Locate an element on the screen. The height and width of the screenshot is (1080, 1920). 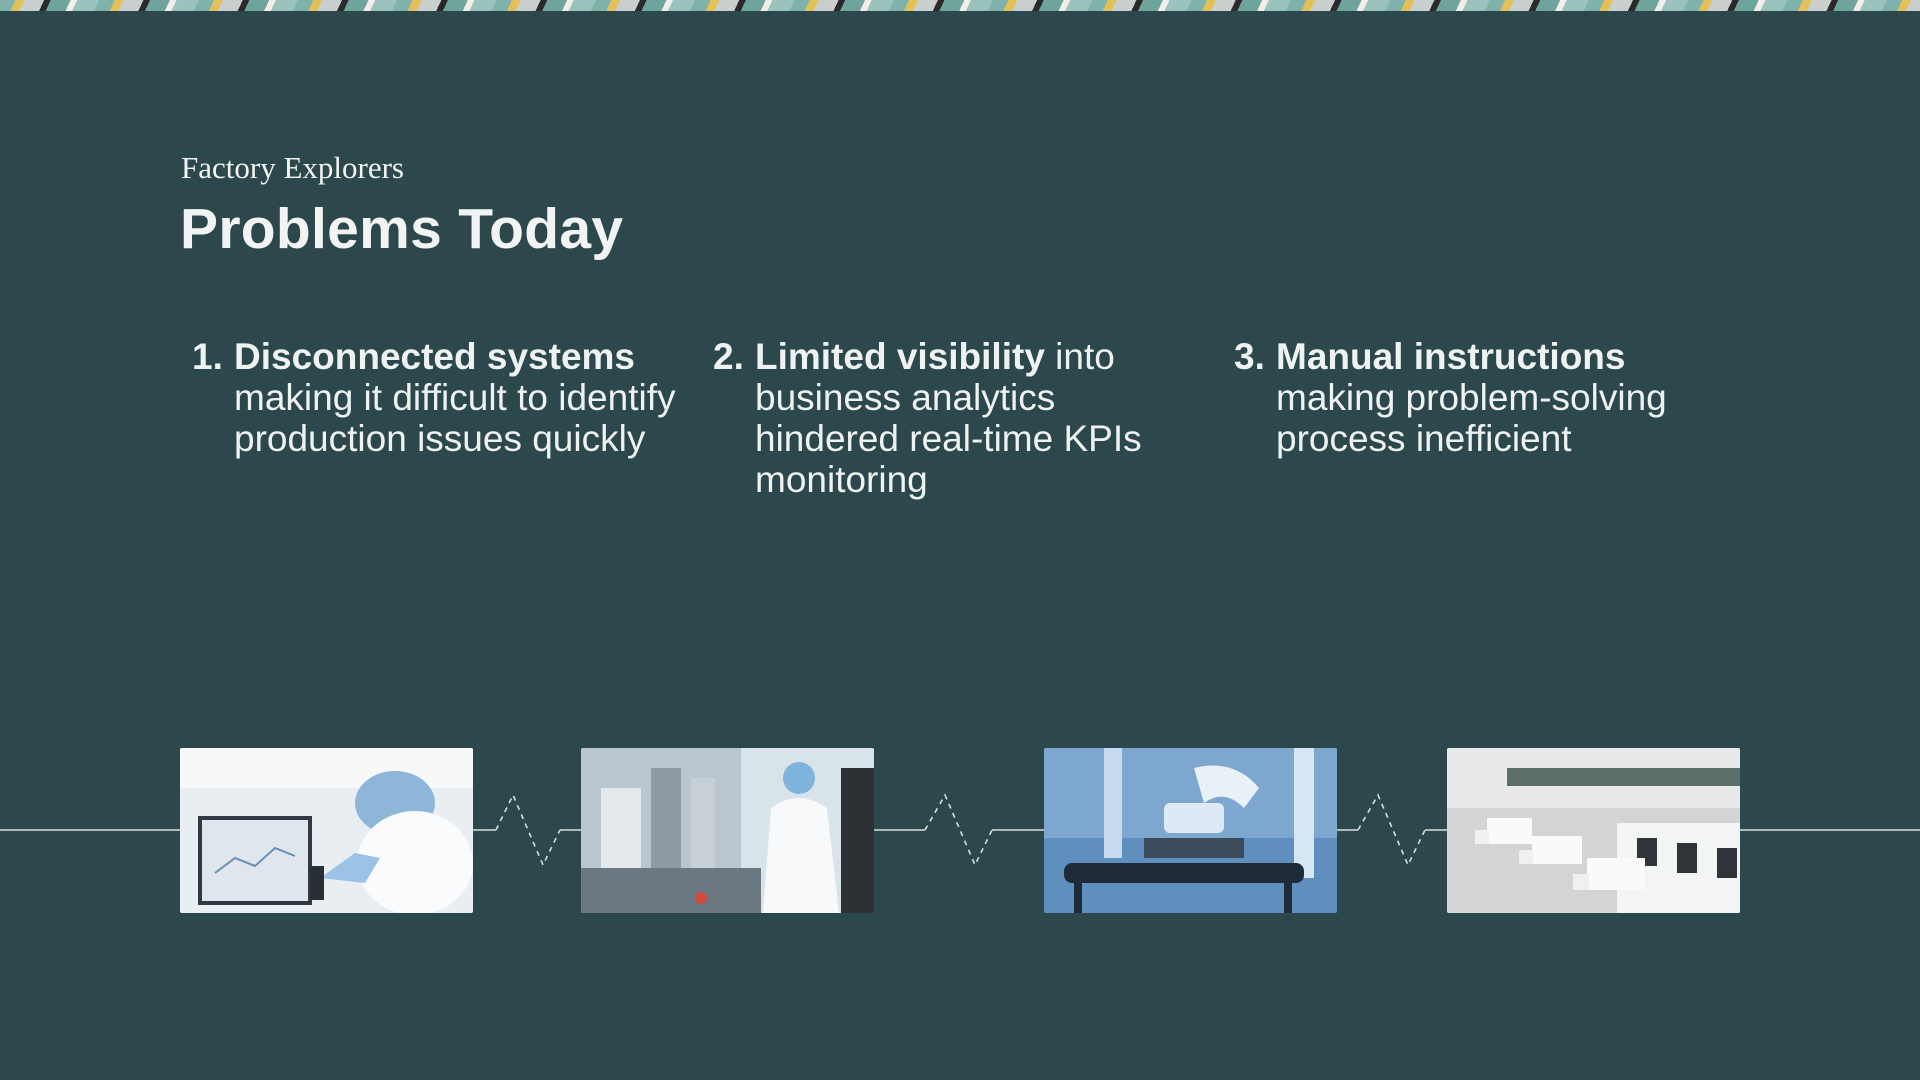
slide-title: Problems Today is located at coordinates (402, 229).